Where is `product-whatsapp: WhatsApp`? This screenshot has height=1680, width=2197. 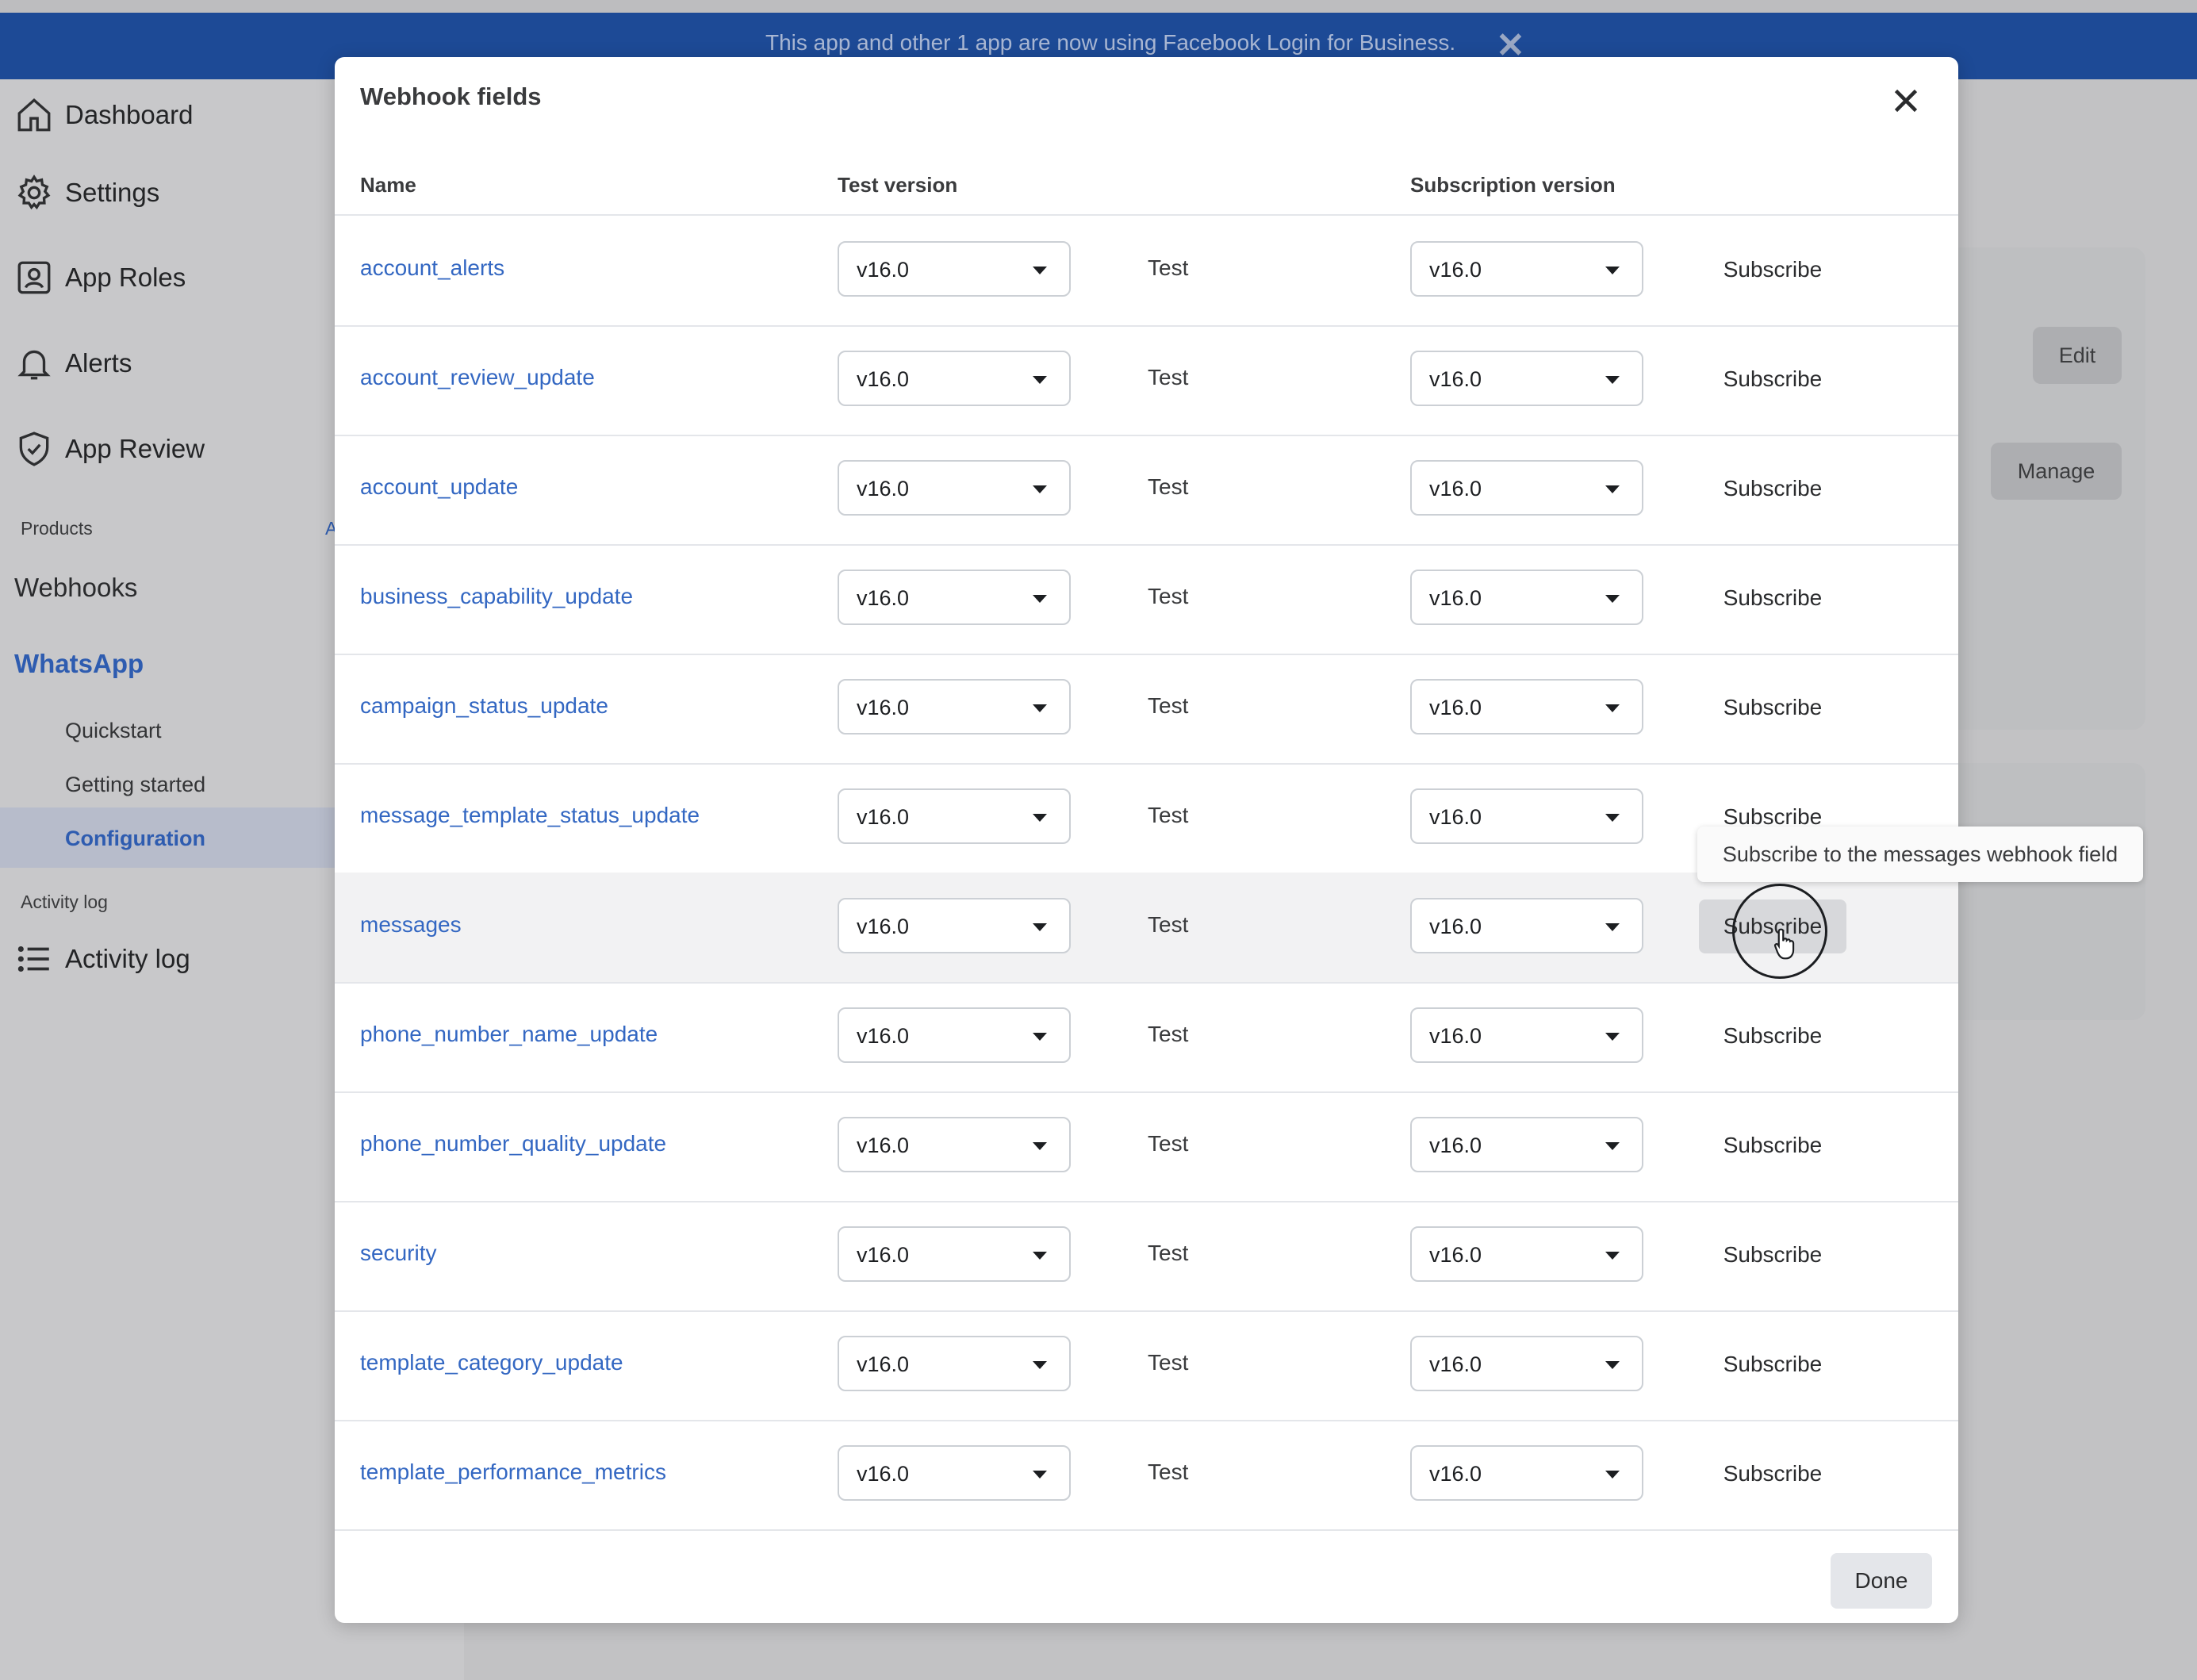 product-whatsapp: WhatsApp is located at coordinates (79, 664).